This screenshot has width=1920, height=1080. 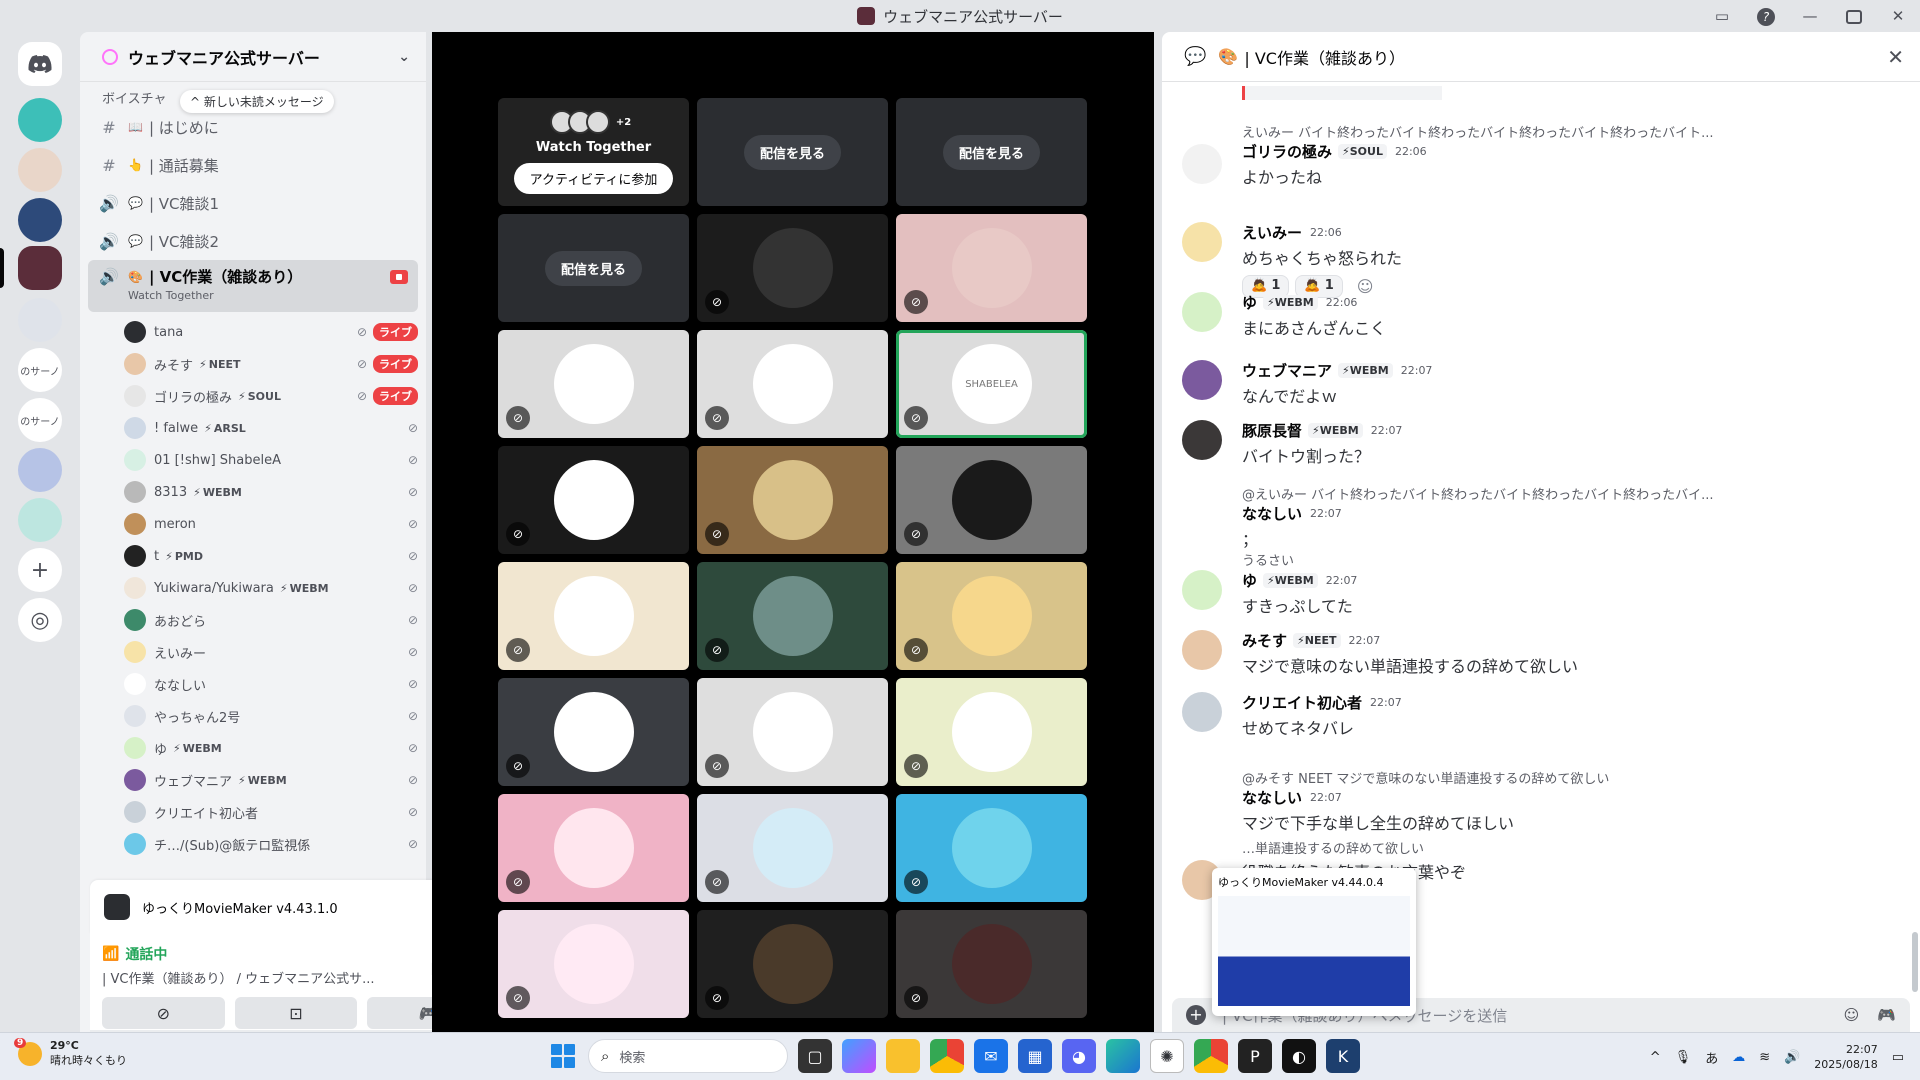 What do you see at coordinates (1531, 383) in the screenshot?
I see `chat-message: ウェブマニア ⚡ WEBM 22:07 なんでだよｗ` at bounding box center [1531, 383].